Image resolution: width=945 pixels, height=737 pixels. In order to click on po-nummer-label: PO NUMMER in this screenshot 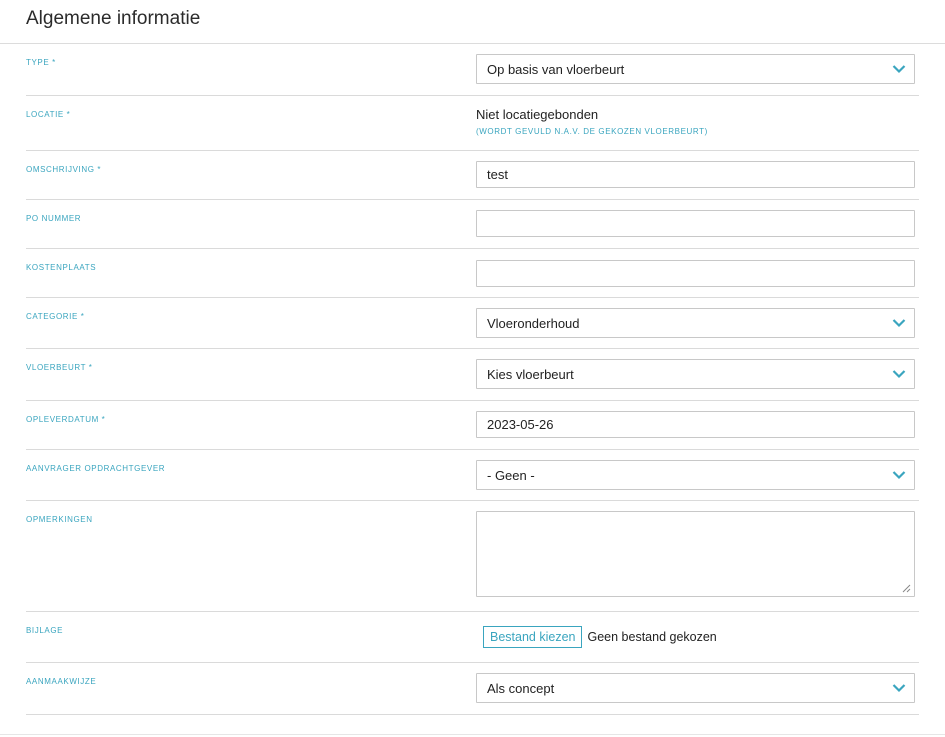, I will do `click(54, 218)`.